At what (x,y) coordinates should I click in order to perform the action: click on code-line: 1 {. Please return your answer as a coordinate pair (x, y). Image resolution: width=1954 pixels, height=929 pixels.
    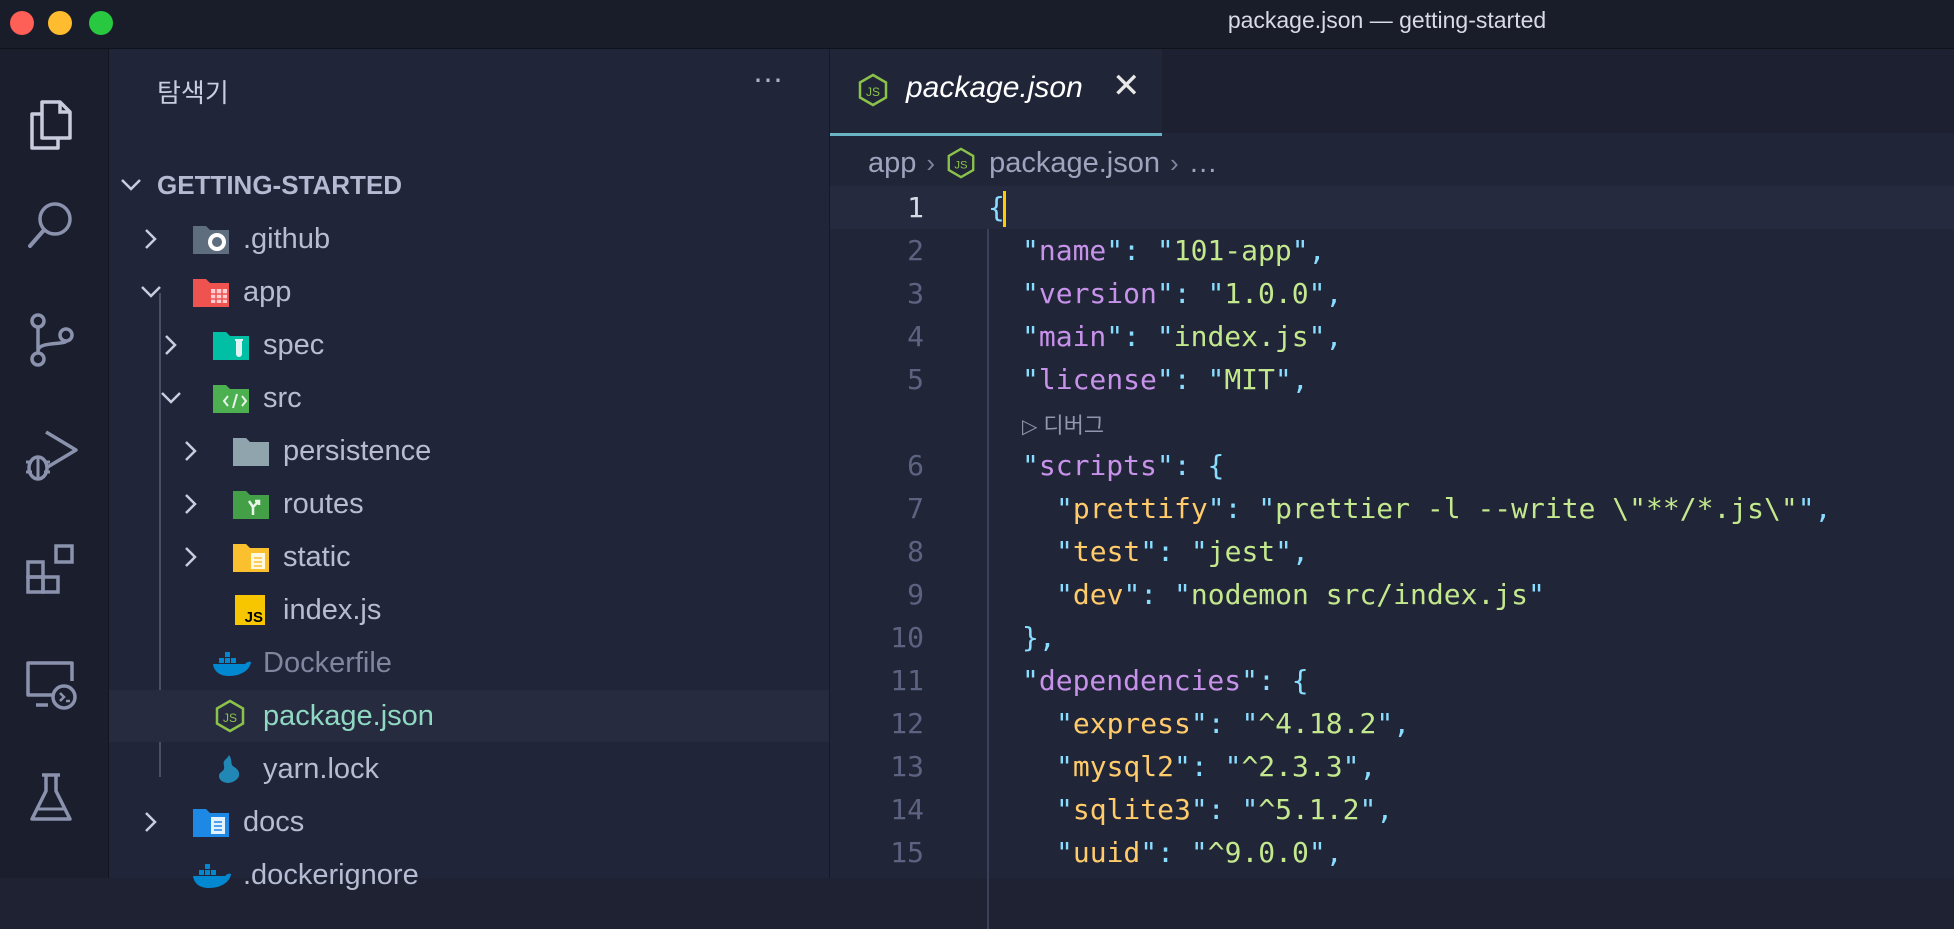
    Looking at the image, I should click on (1392, 207).